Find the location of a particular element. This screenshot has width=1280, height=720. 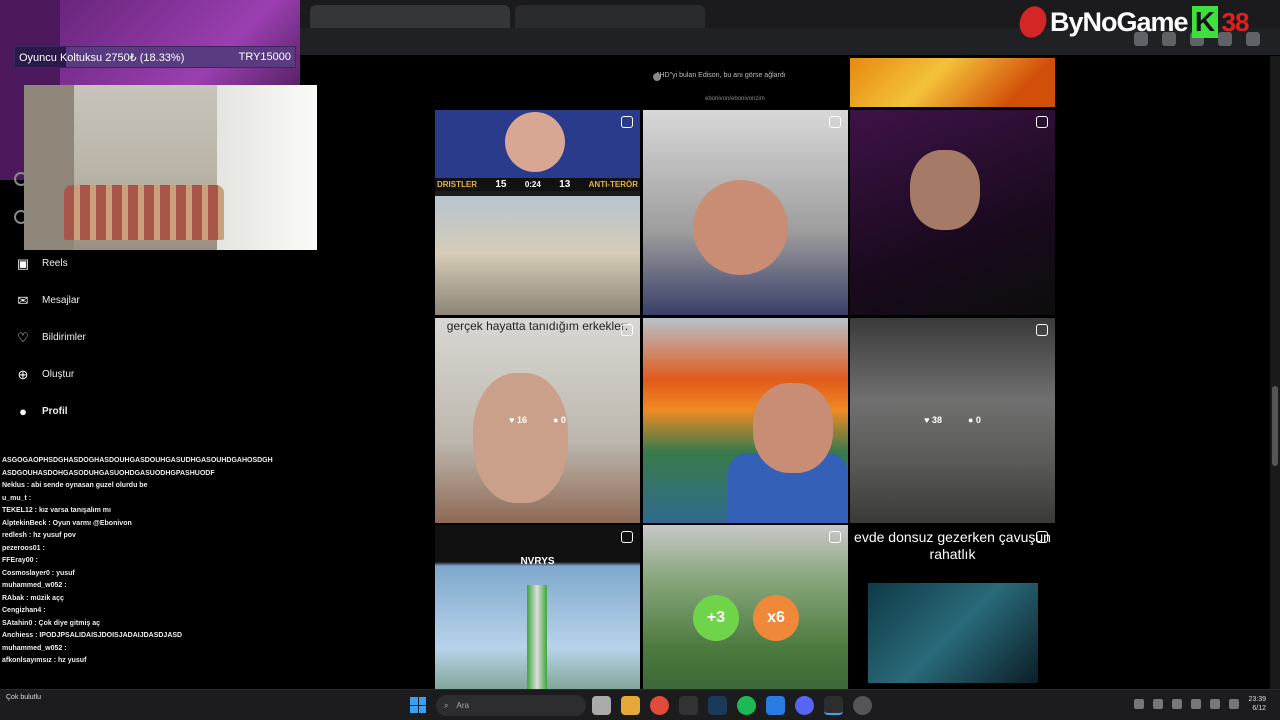

taskbar-clock: 23:39 6/12 is located at coordinates (1257, 704).